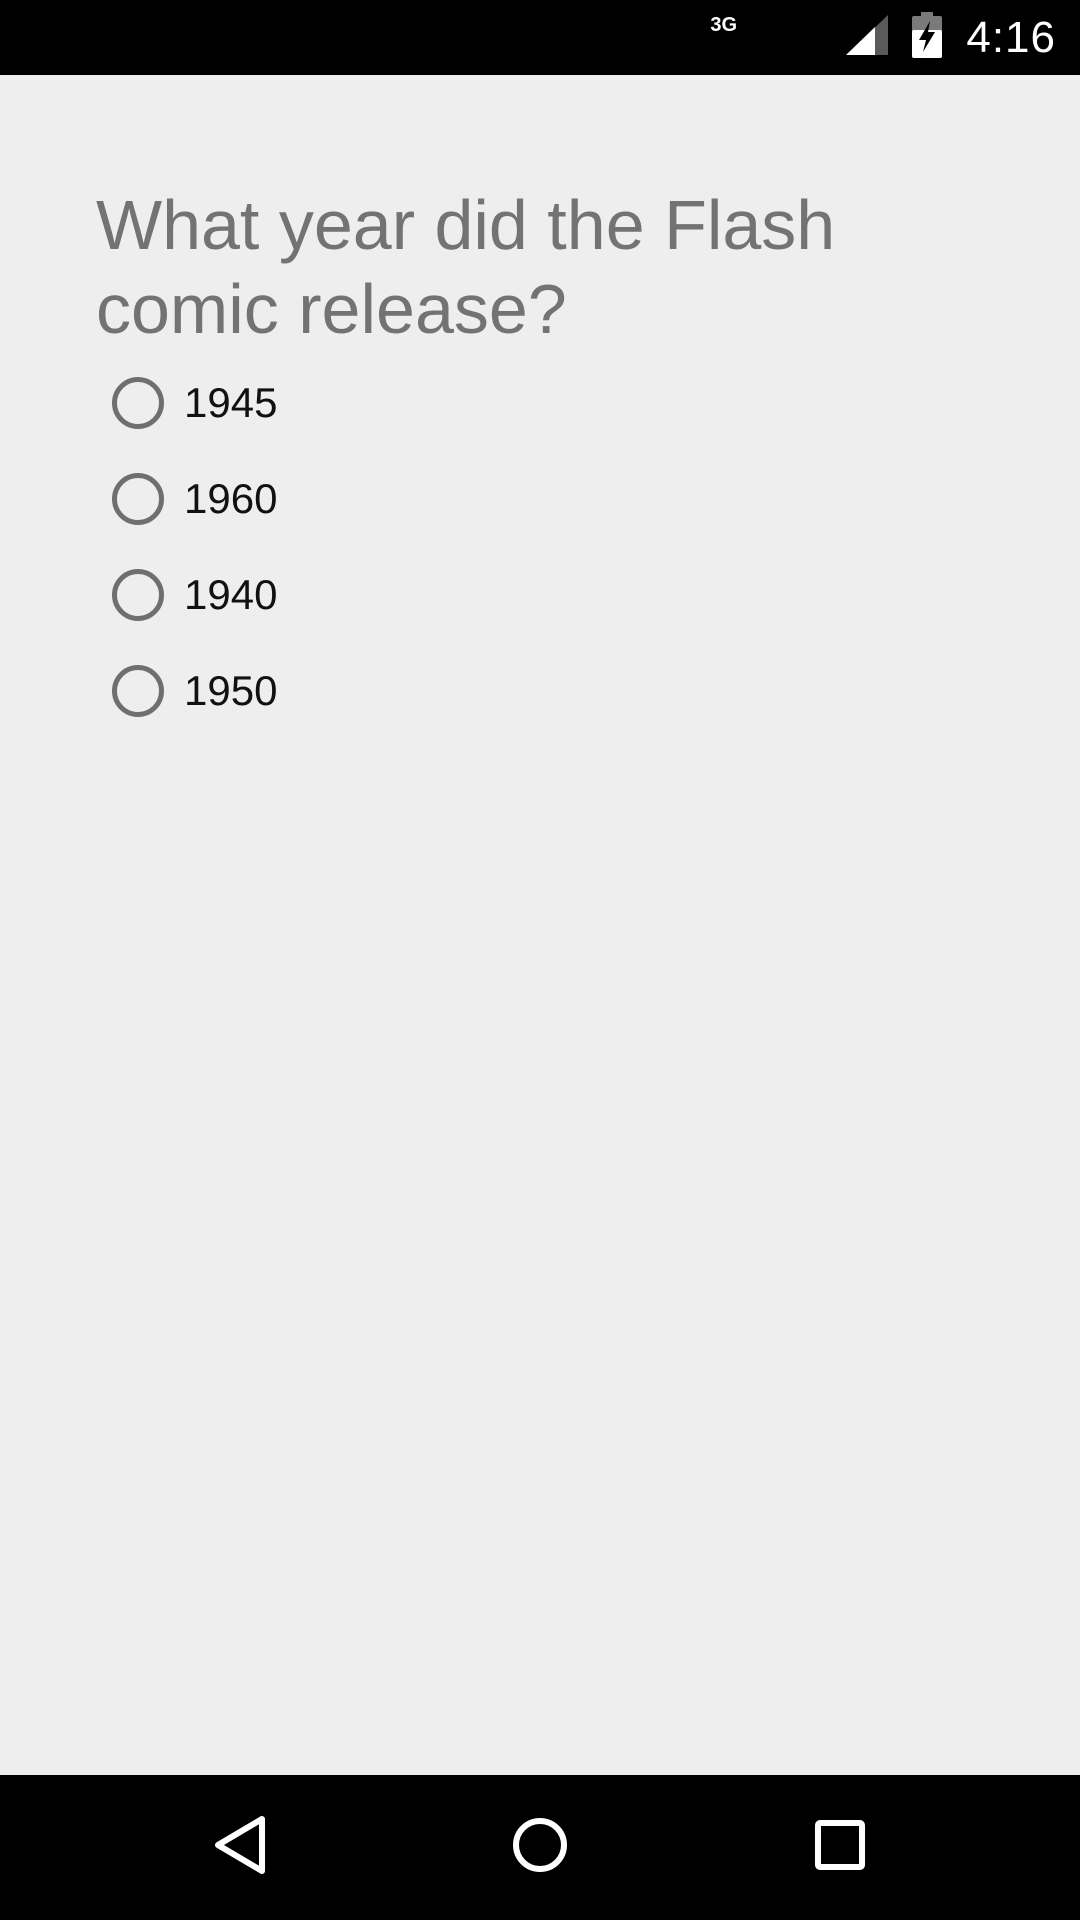  I want to click on battery-charging-icon, so click(927, 37).